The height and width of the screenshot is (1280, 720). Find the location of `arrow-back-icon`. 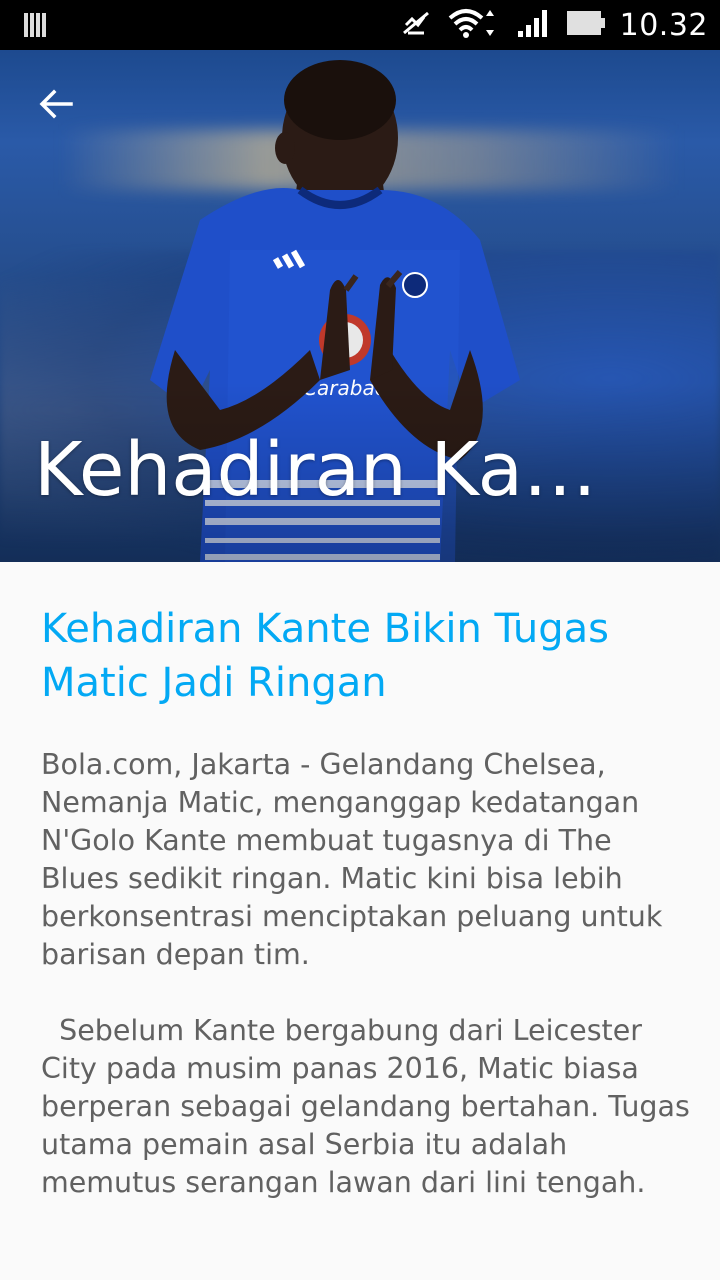

arrow-back-icon is located at coordinates (56, 106).